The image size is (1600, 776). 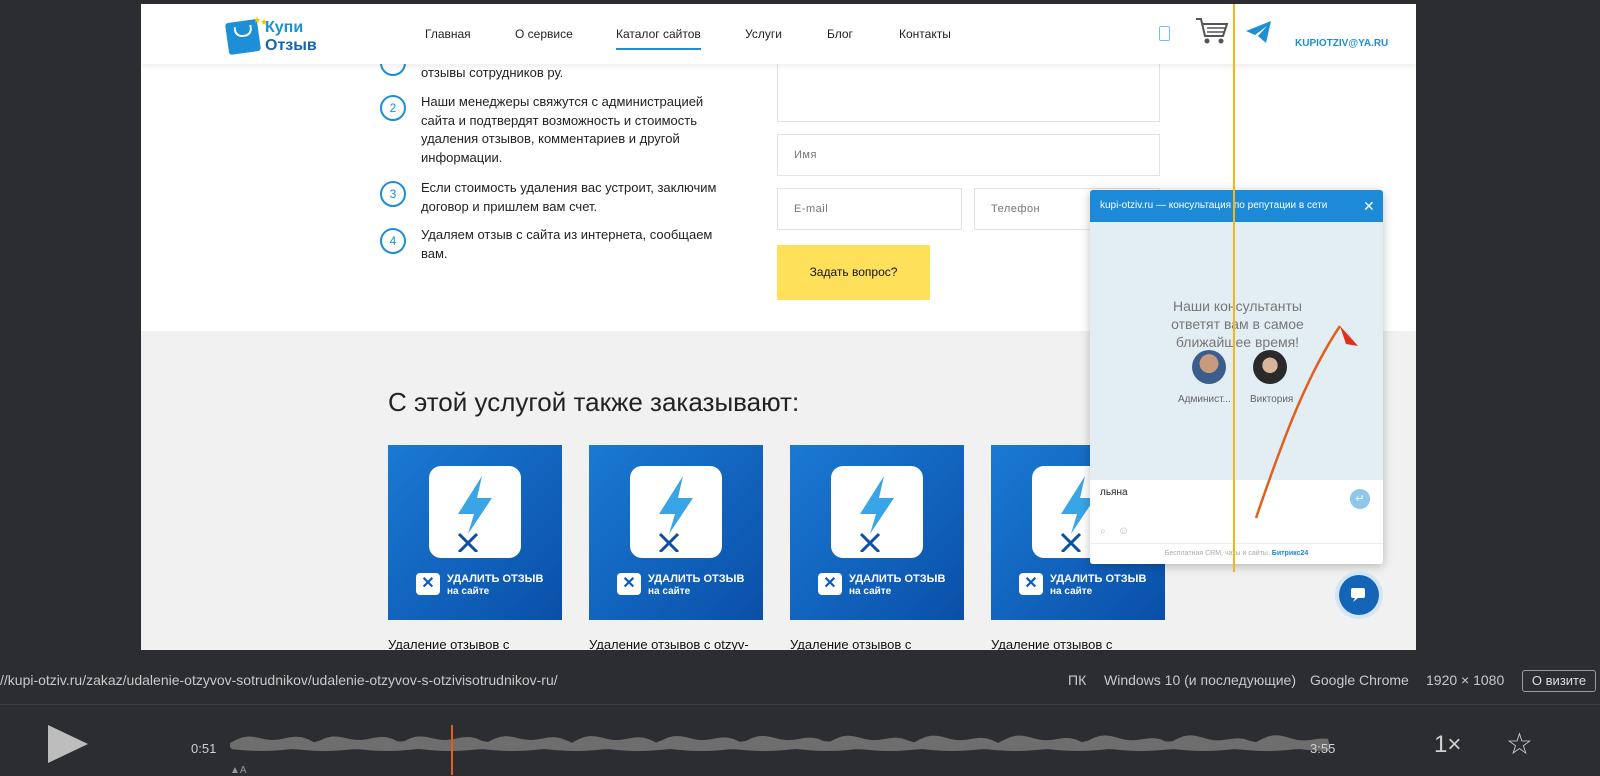 I want to click on chat-footer: Бесплатная CRM, чаты и сайты. Битрикс24, so click(x=1236, y=553).